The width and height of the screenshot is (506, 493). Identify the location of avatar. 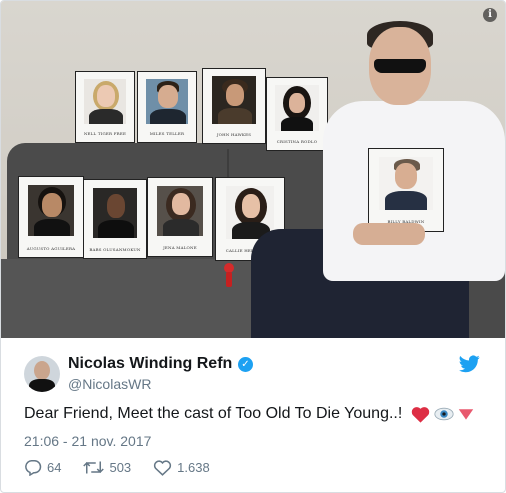
(42, 374).